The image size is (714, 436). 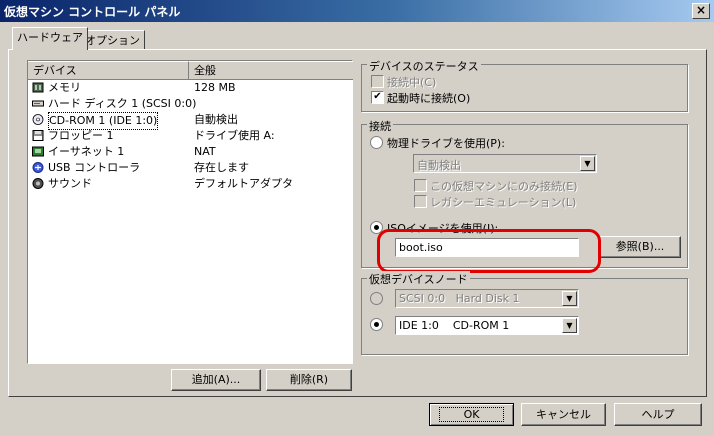 I want to click on column-header-summary-label: 全般, so click(x=205, y=70).